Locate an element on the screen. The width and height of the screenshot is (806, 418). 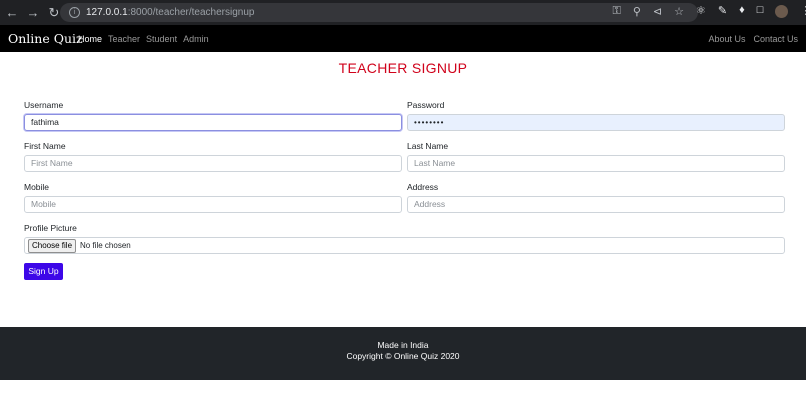
mobile-field: Mobile is located at coordinates (213, 204).